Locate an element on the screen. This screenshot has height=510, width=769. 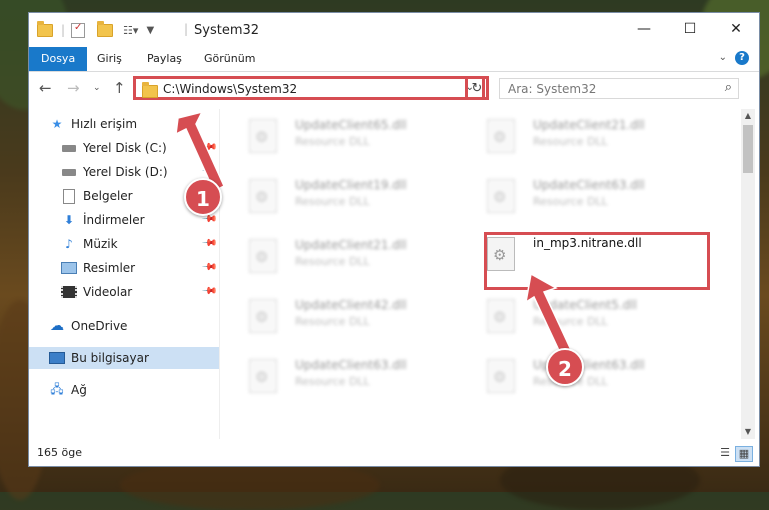
sidebar-item-network: 🖧 Ağ is located at coordinates (124, 390).